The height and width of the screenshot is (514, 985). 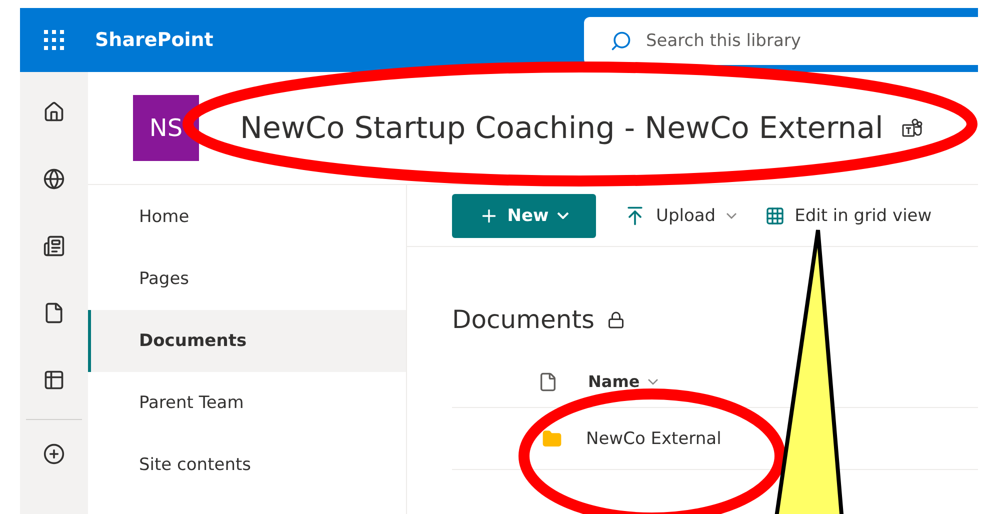 I want to click on column-header: Name, so click(x=623, y=381).